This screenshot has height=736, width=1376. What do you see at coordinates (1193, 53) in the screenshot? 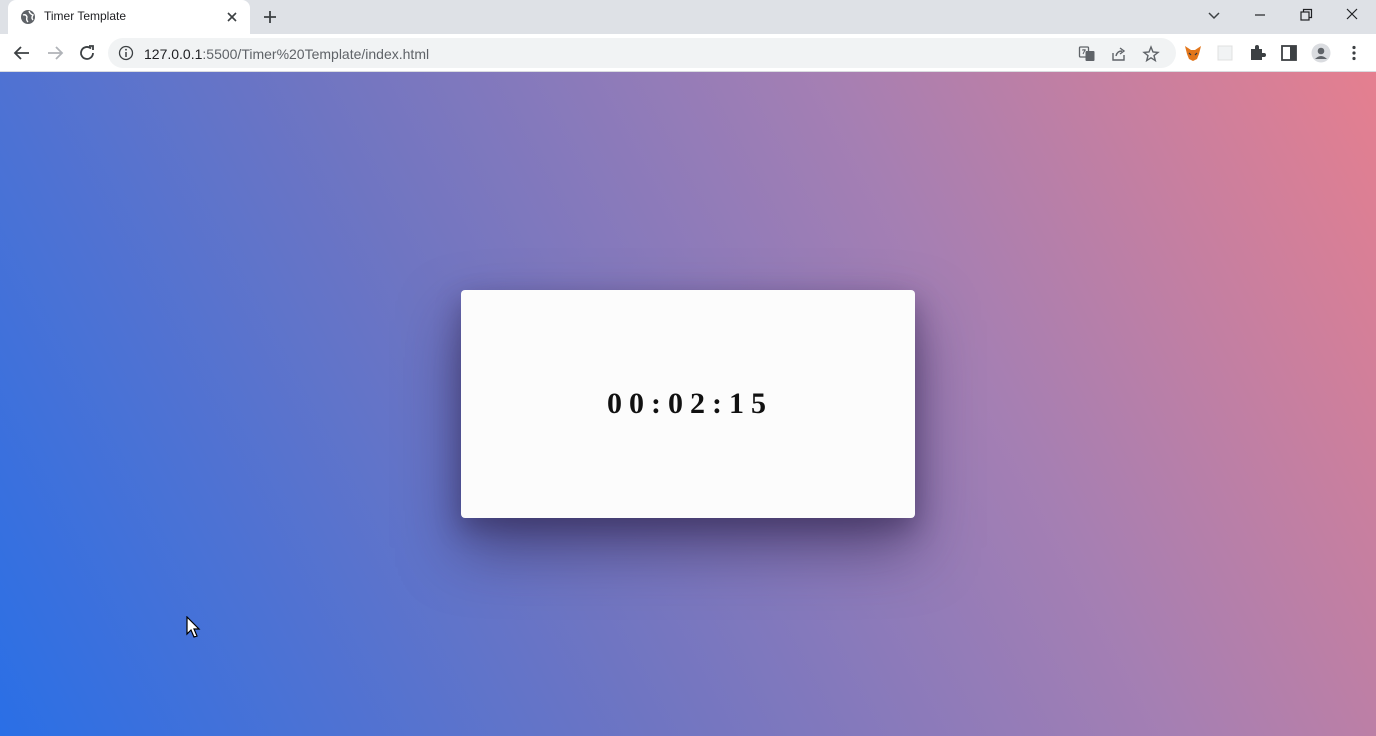
I see `fox-extension-icon` at bounding box center [1193, 53].